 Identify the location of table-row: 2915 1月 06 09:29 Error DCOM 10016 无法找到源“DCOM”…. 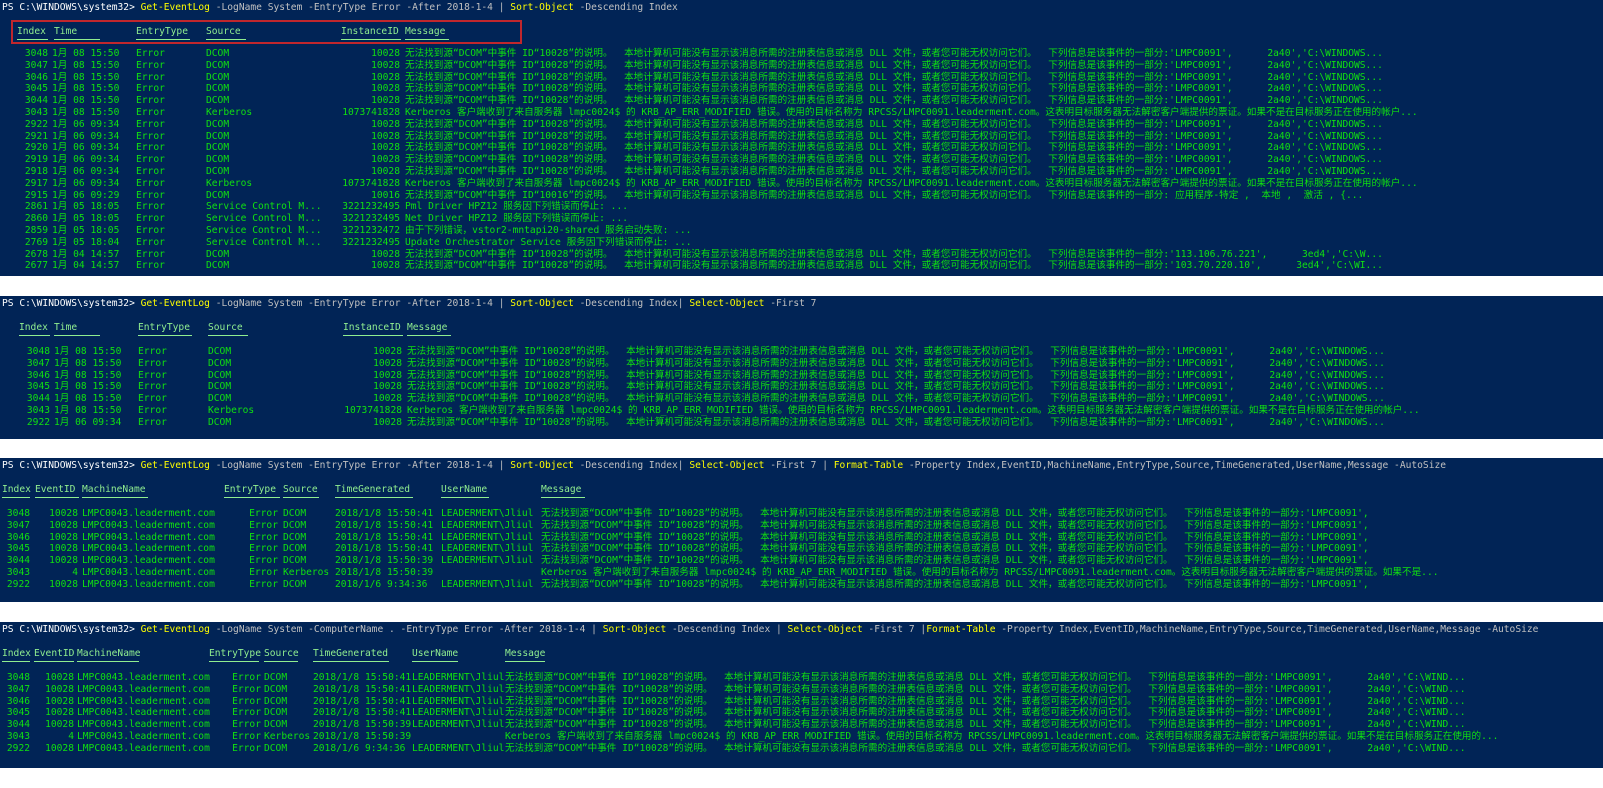
(800, 196).